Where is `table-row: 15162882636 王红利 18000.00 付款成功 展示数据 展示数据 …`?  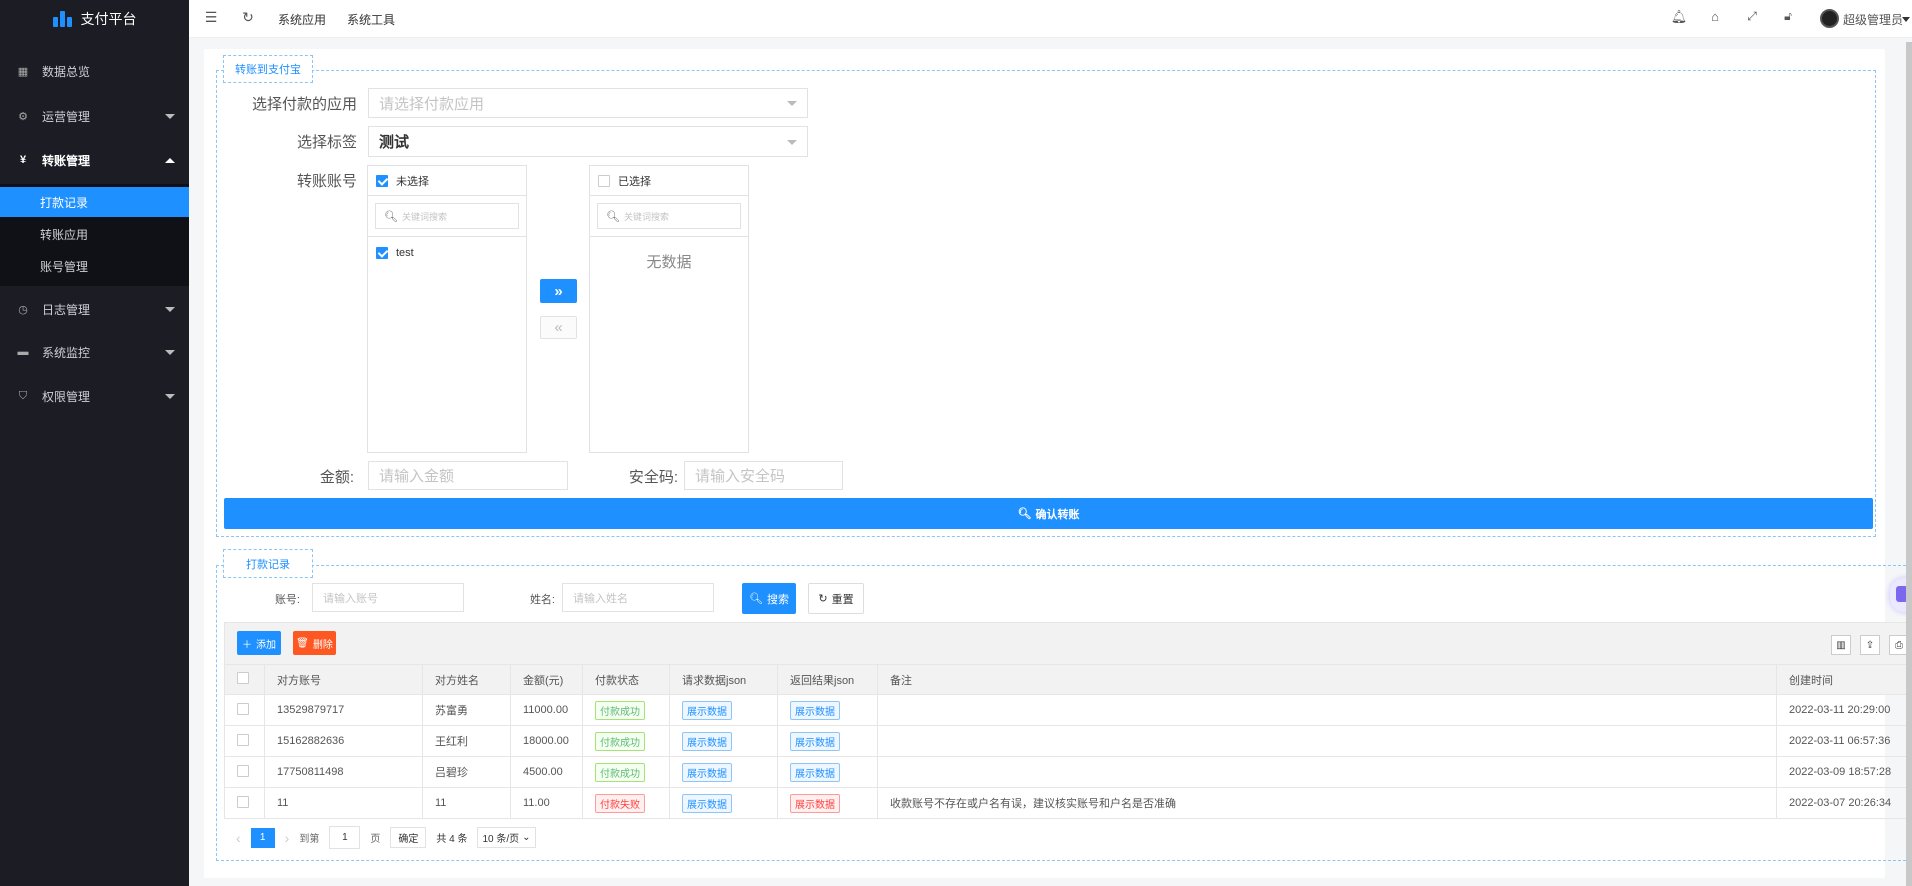 table-row: 15162882636 王红利 18000.00 付款成功 展示数据 展示数据 … is located at coordinates (1068, 741).